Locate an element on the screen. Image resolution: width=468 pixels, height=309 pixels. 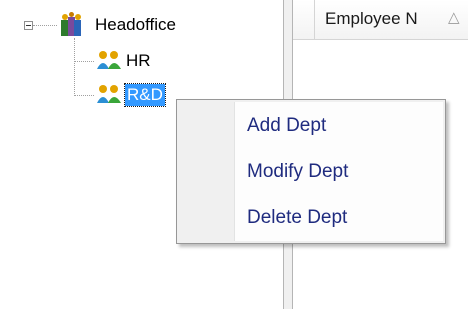
menu-item-add-dept: Add Dept is located at coordinates (339, 126).